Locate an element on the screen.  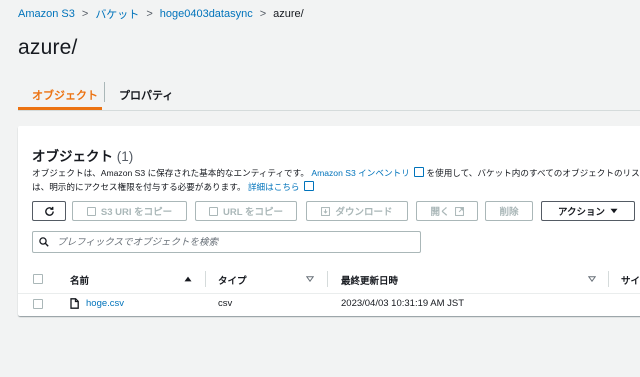
actions-button: アクション is located at coordinates (588, 211).